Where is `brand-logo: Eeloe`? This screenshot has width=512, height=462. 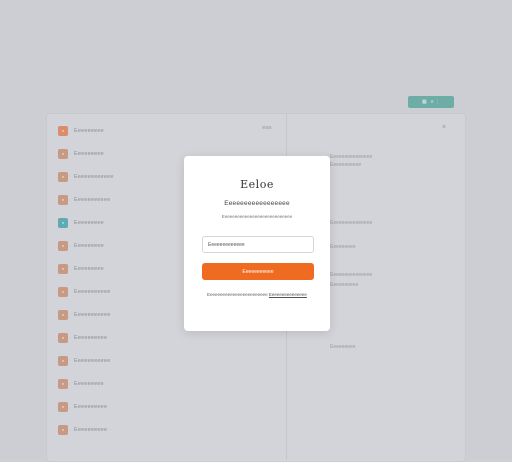
brand-logo: Eeloe is located at coordinates (257, 184).